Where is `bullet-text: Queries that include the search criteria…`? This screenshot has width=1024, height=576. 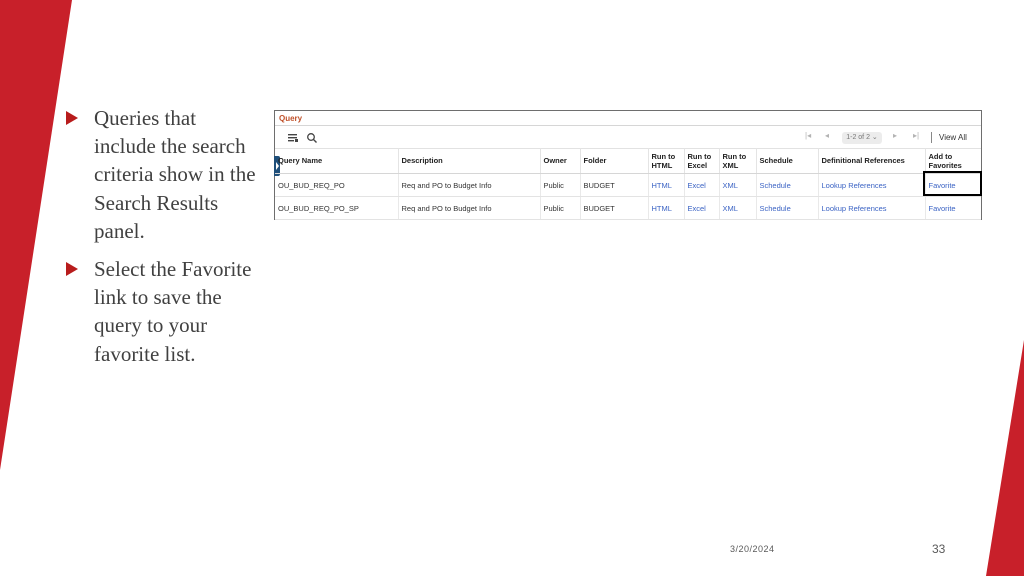
bullet-text: Queries that include the search criteria… is located at coordinates (175, 174).